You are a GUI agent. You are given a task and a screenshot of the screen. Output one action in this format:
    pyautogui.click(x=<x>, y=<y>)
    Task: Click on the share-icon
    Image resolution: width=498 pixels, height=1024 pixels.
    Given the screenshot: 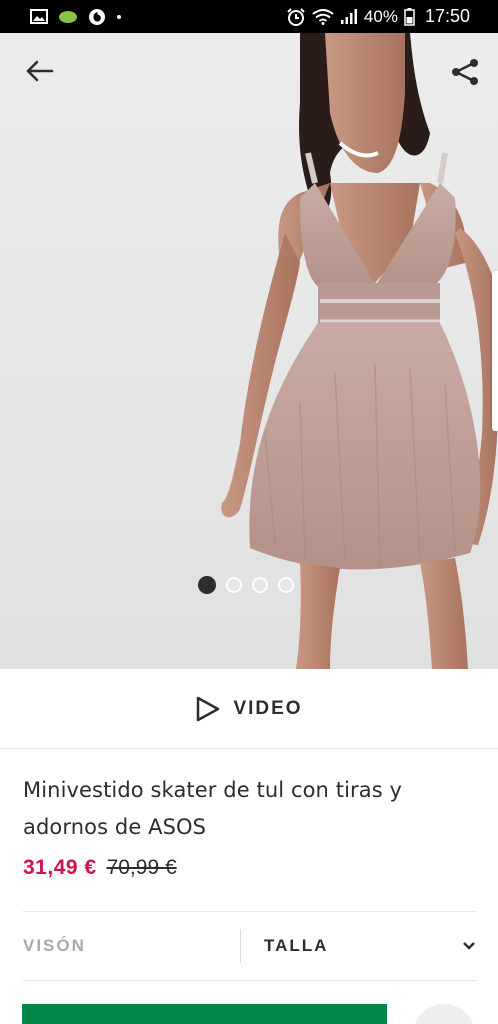 What is the action you would take?
    pyautogui.click(x=465, y=72)
    